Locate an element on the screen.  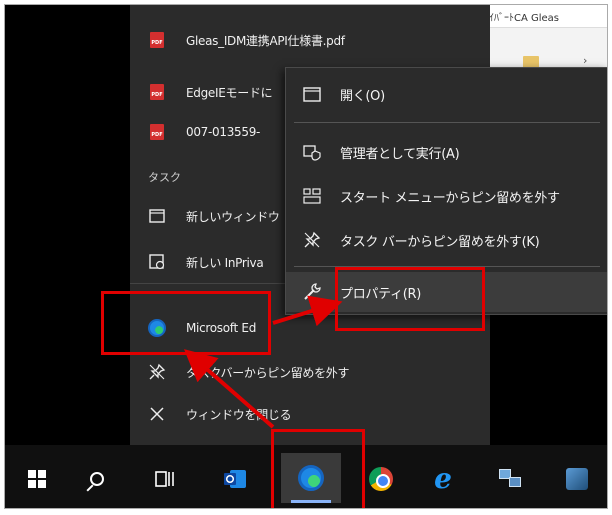
arrow-app-to-properties is located at coordinates (307, 311).